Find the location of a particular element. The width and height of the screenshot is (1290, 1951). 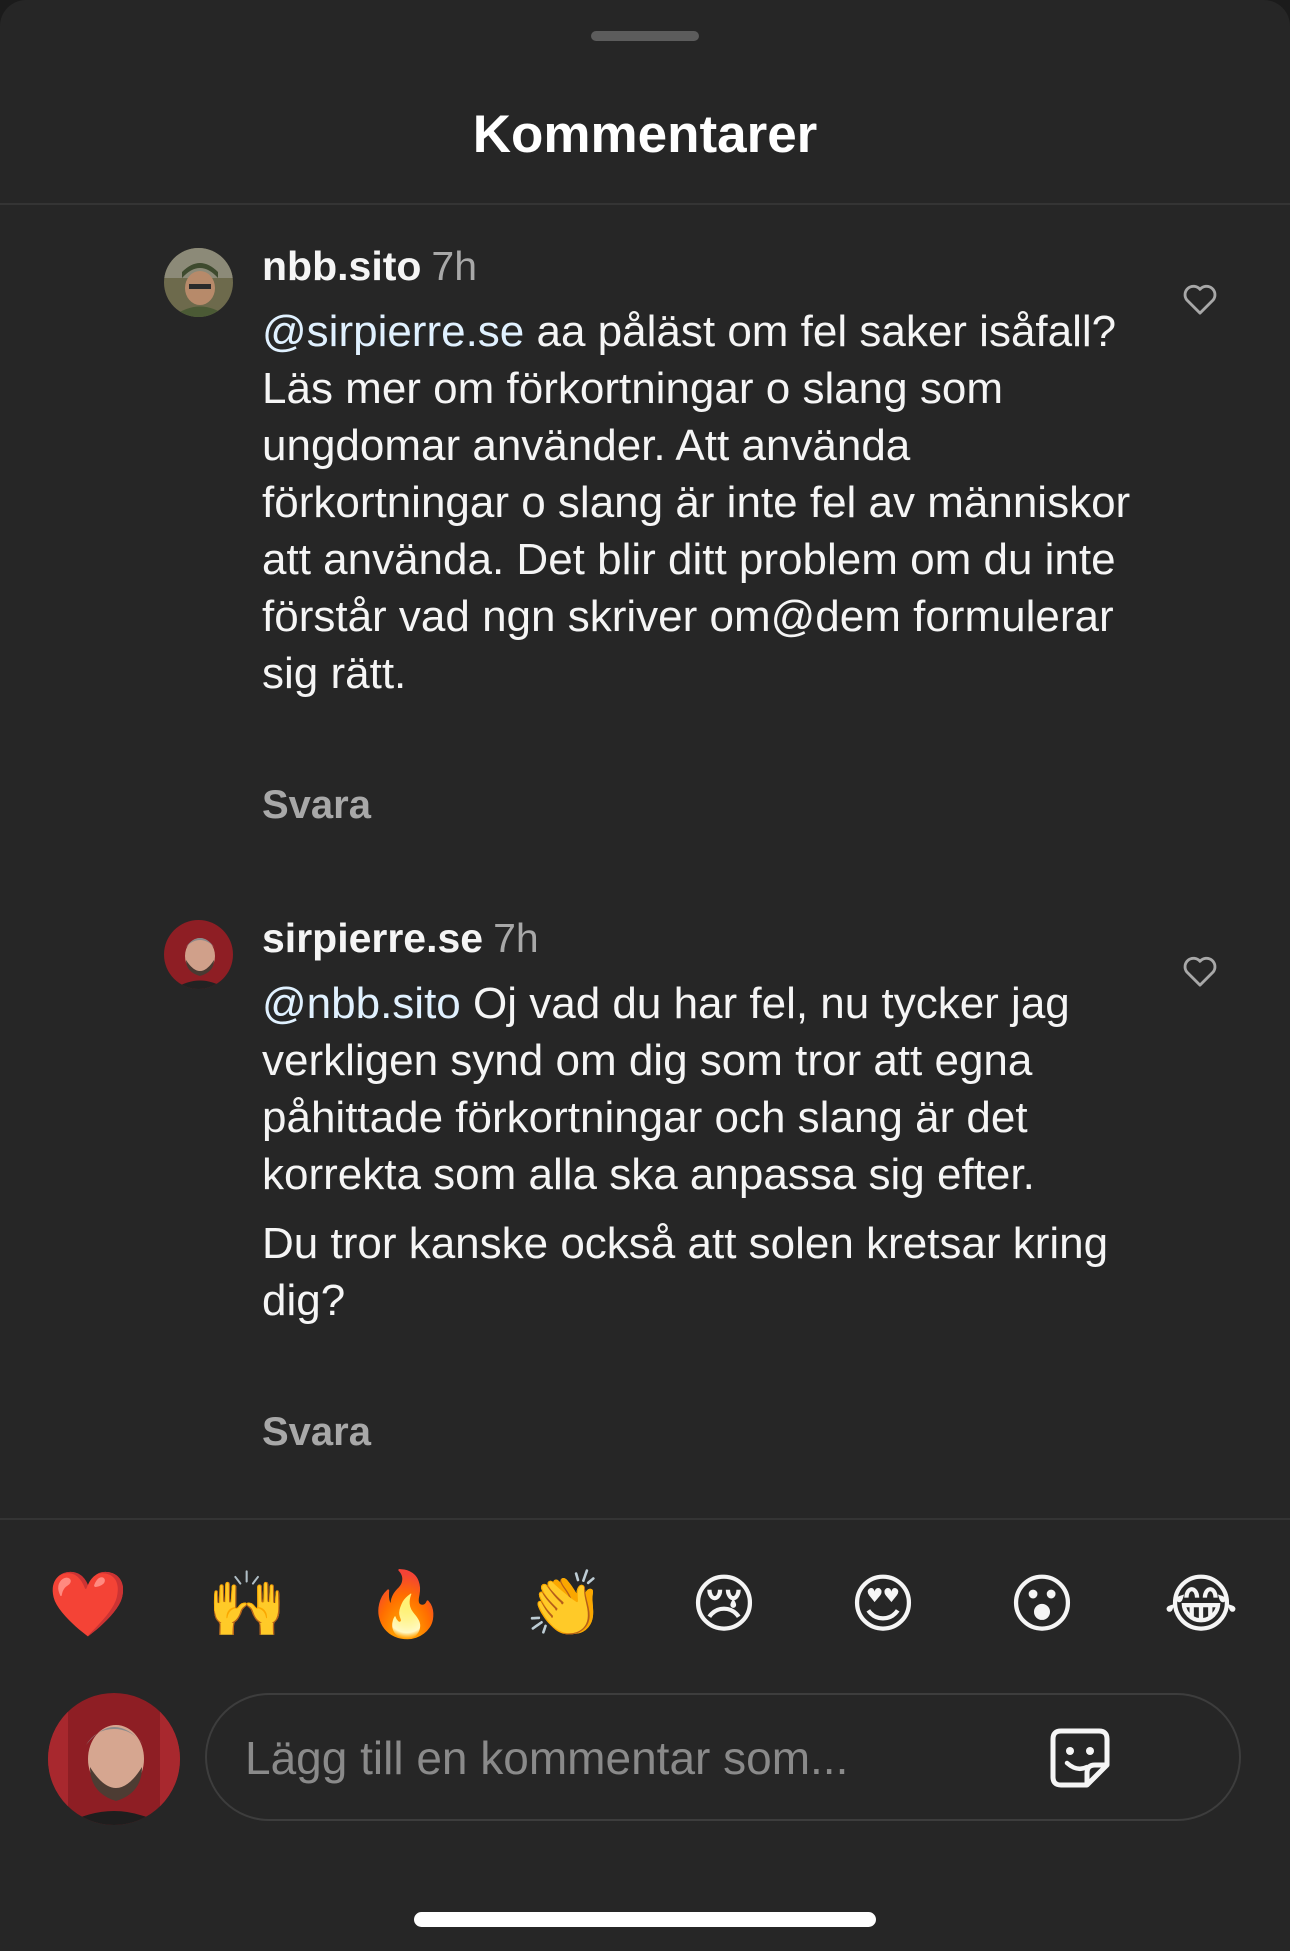

comment-meta: nbb.sito 7h is located at coordinates (369, 266).